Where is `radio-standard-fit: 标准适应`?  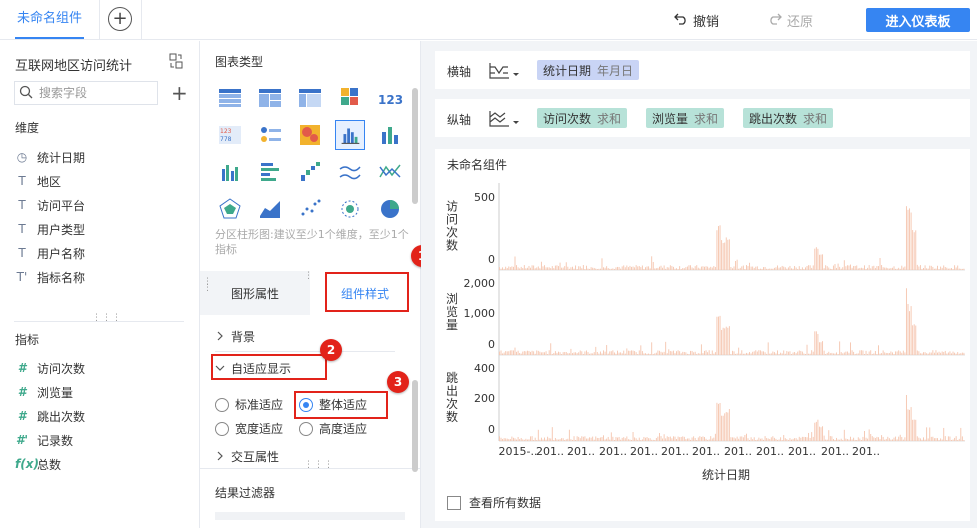
radio-standard-fit: 标准适应 is located at coordinates (249, 404).